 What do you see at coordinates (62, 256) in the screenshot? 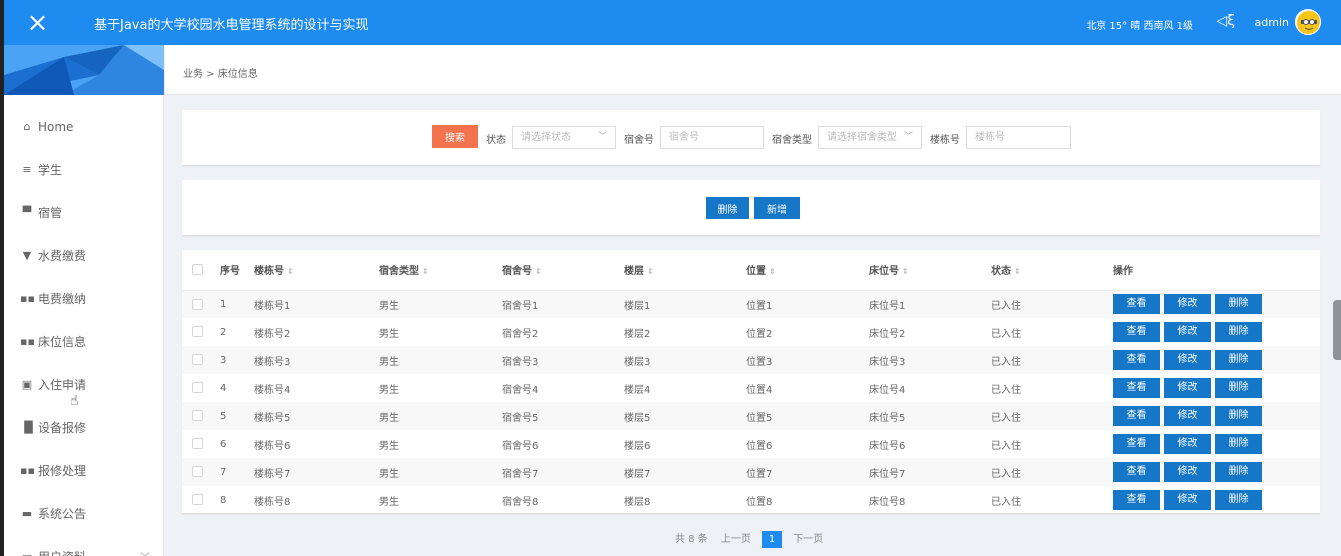
I see `sidebar-item-label: 水费缴费` at bounding box center [62, 256].